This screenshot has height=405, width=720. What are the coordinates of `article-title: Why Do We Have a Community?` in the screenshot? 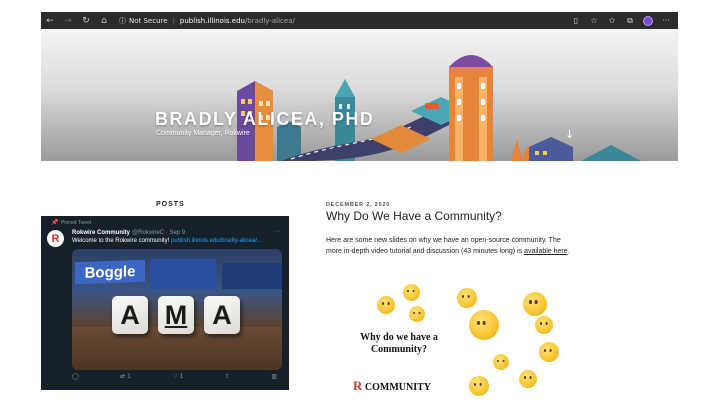 It's located at (414, 216).